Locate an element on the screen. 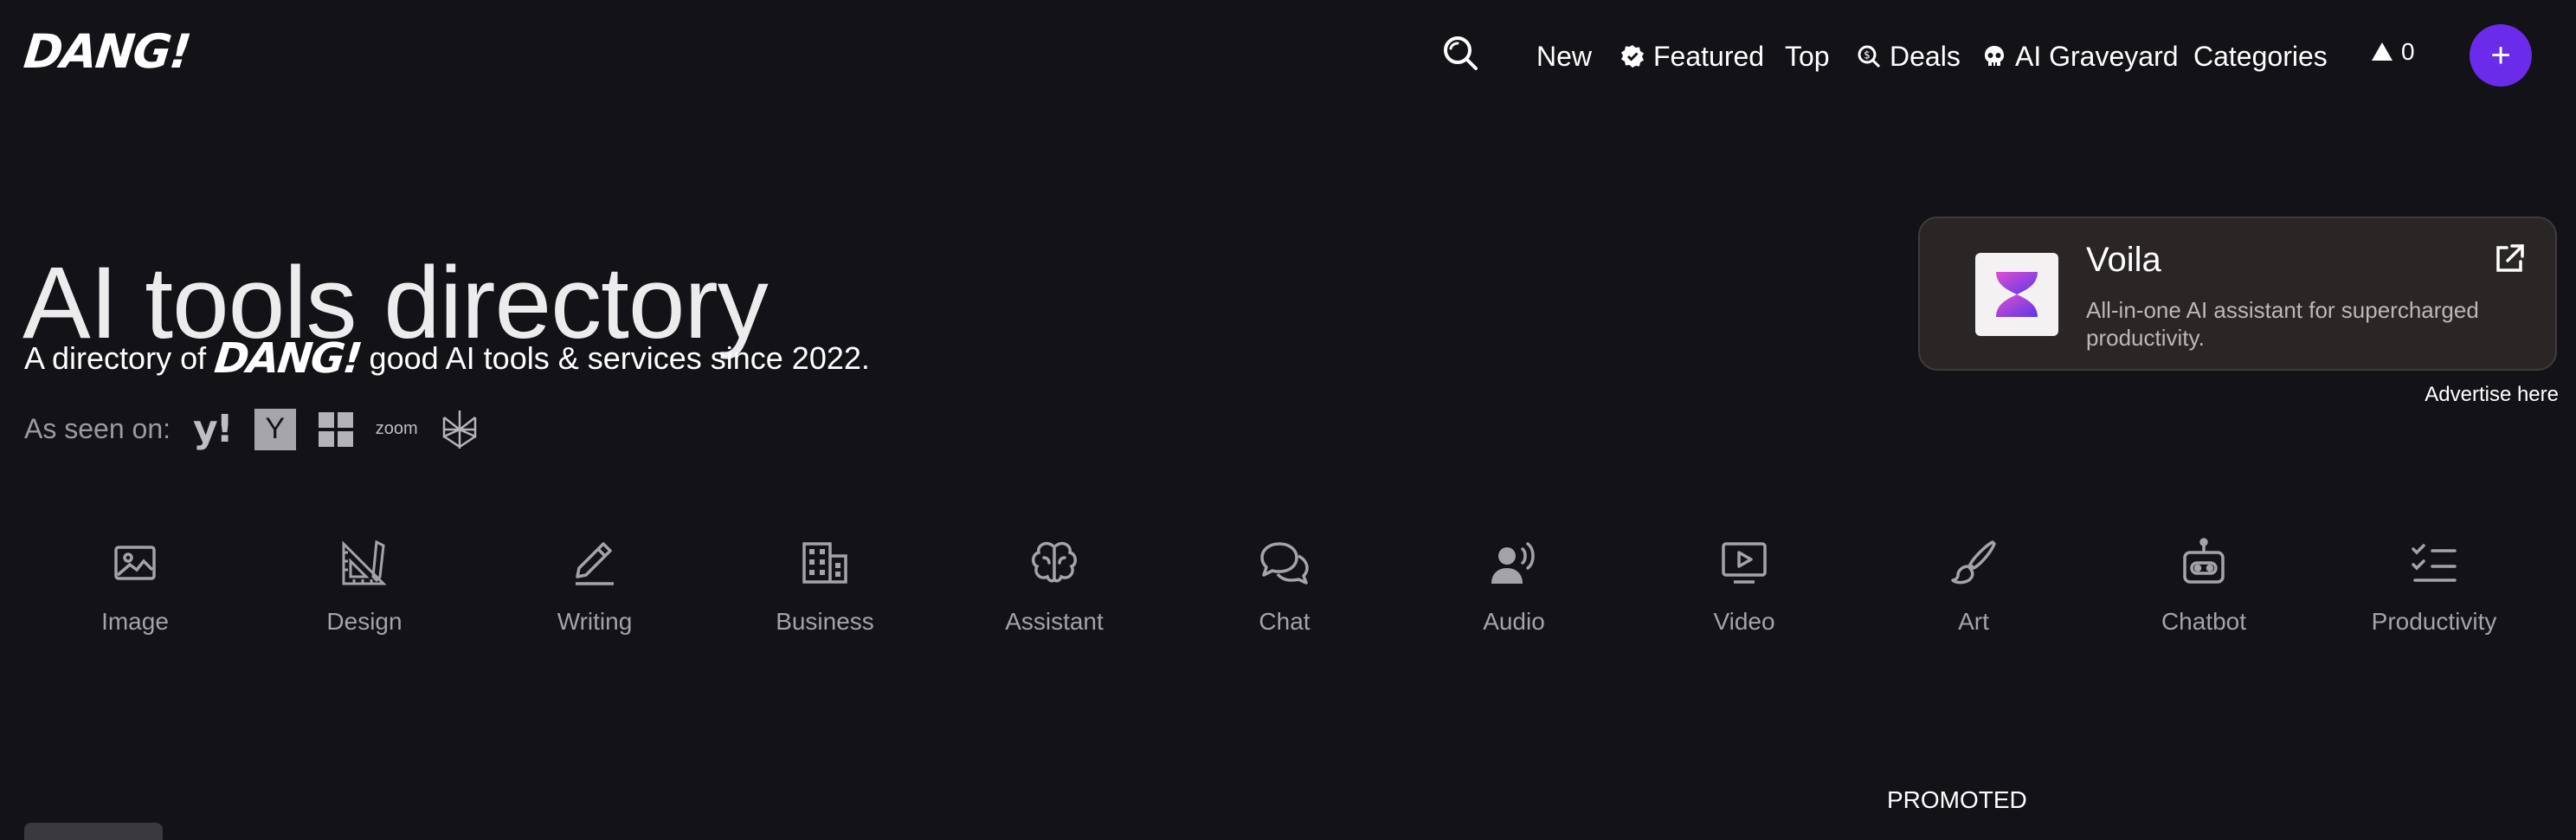 Image resolution: width=2576 pixels, height=840 pixels. design-icon is located at coordinates (364, 562).